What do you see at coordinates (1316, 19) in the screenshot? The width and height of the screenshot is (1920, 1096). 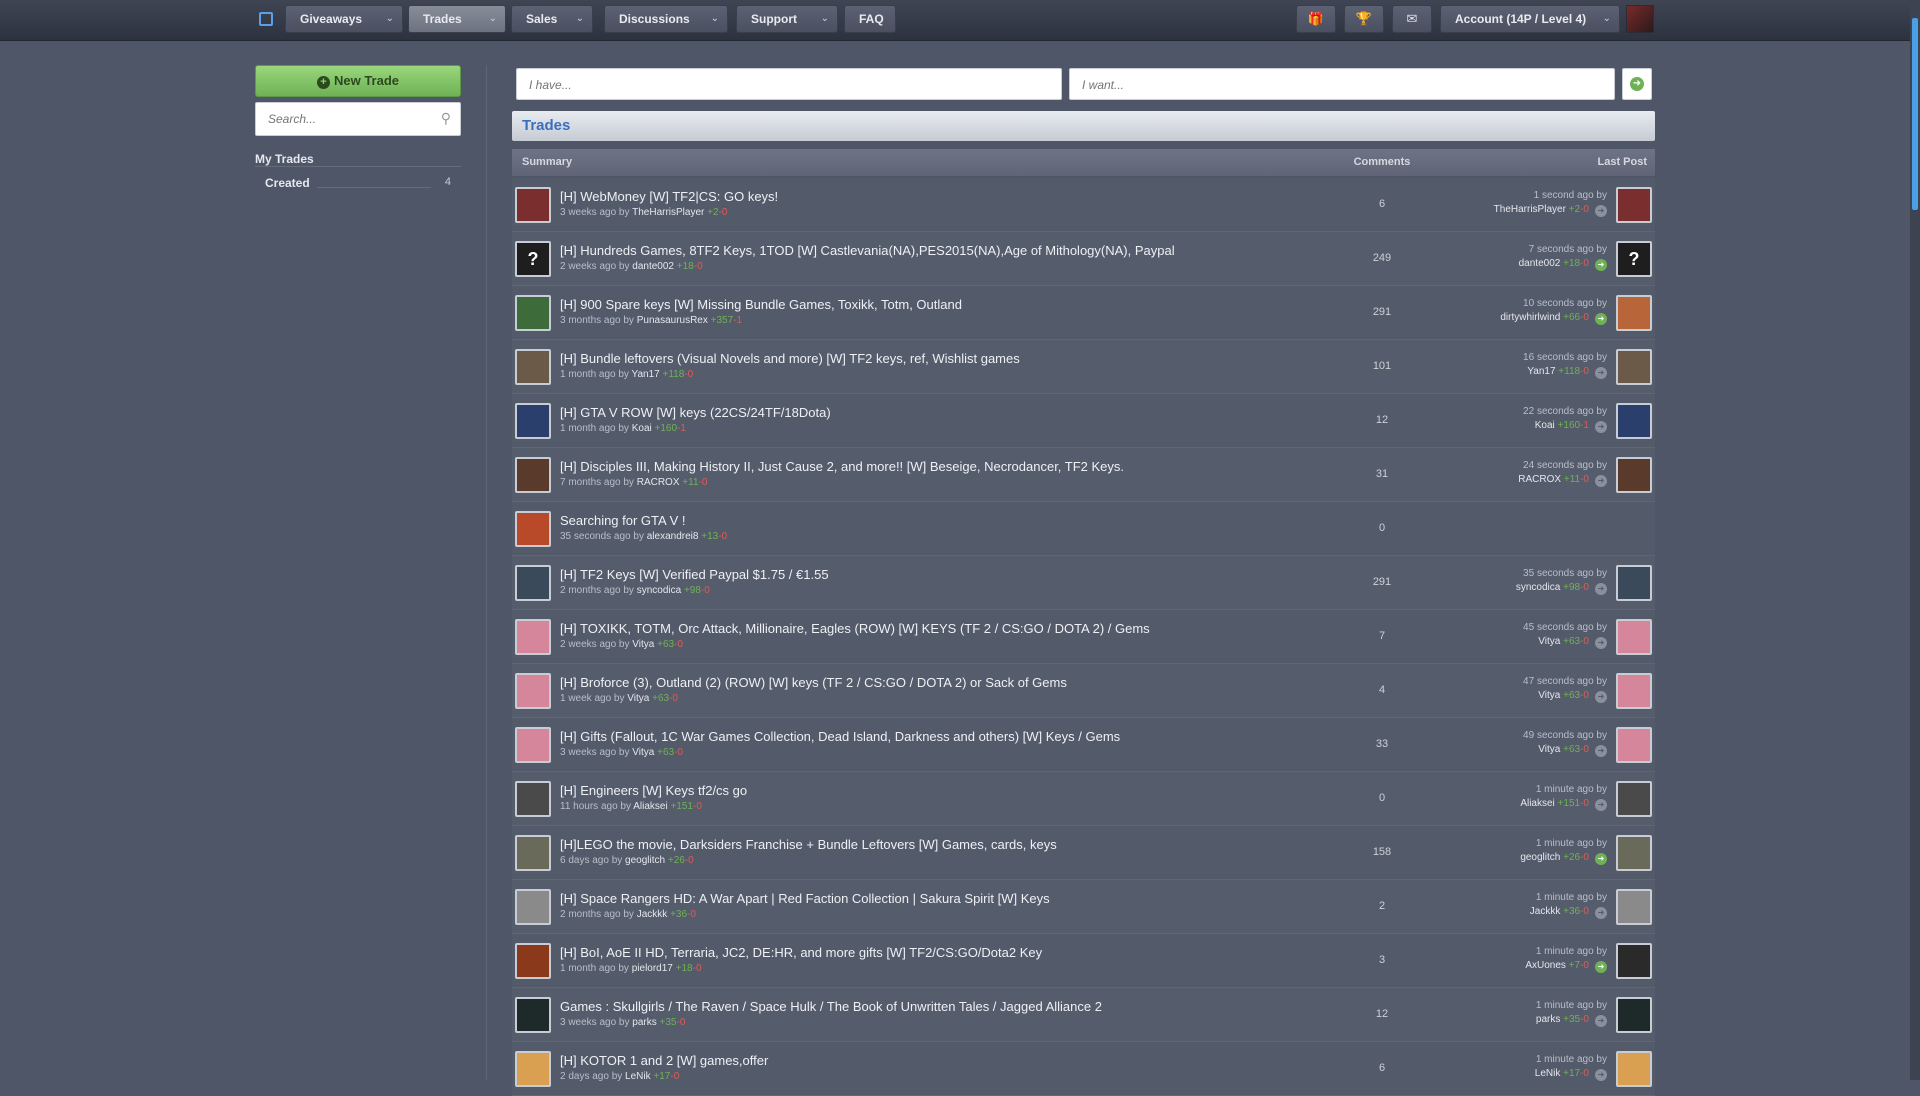 I see `gift-icon: 🎁` at bounding box center [1316, 19].